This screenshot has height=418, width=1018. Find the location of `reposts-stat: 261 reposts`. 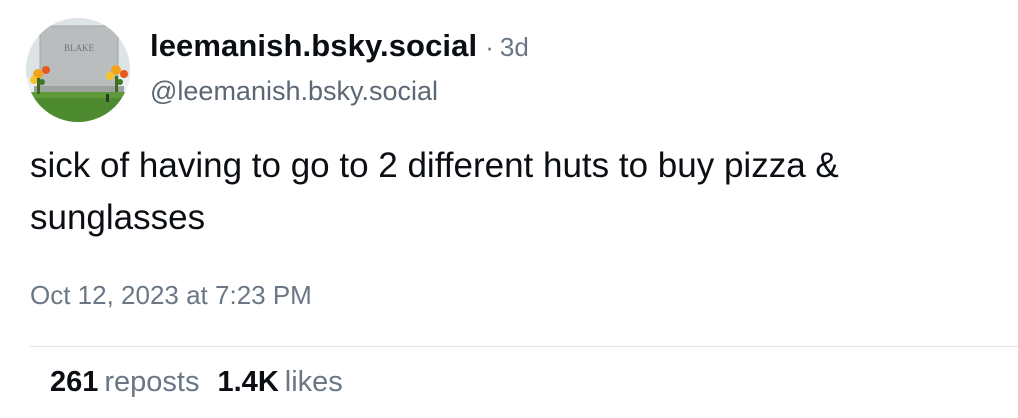

reposts-stat: 261 reposts is located at coordinates (125, 382).